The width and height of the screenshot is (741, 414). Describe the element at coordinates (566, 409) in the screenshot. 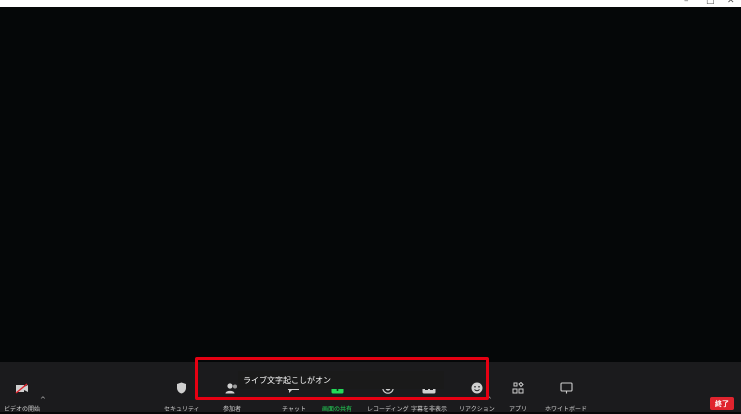

I see `whiteboard-label: ホワイトボード` at that location.